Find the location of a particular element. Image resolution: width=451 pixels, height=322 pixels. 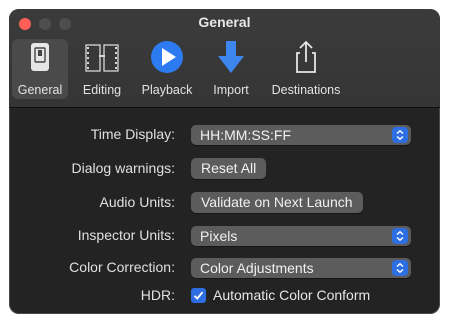

time-display-value: HH:MM:SS:FF is located at coordinates (245, 135).